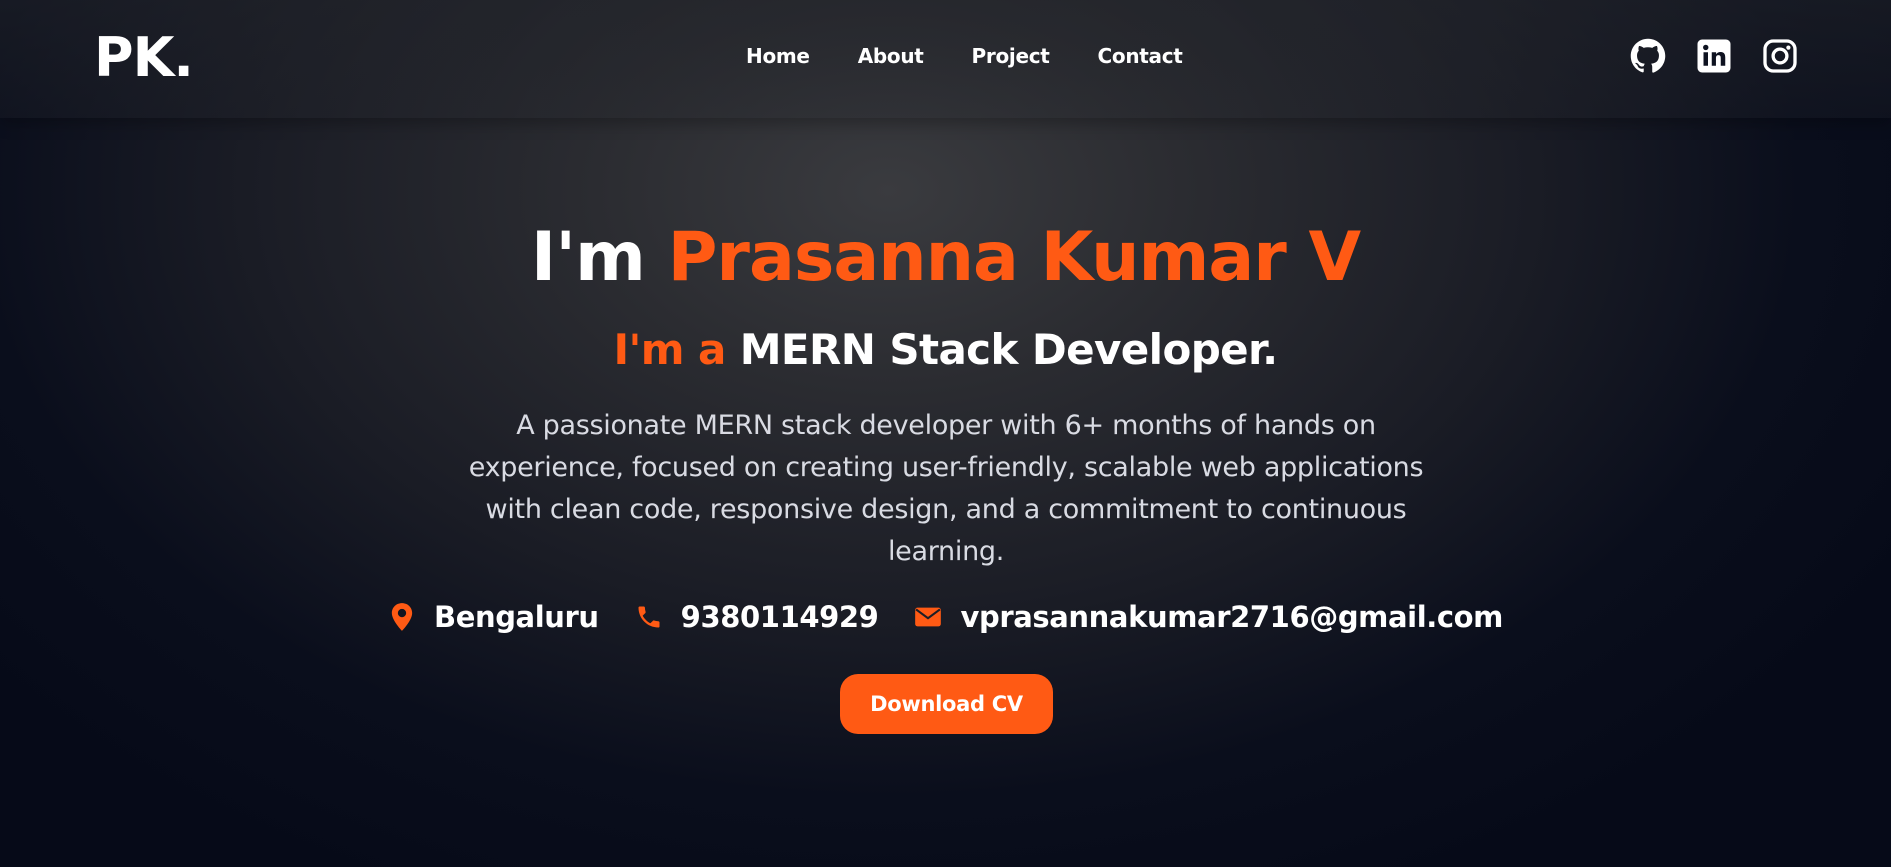 Image resolution: width=1891 pixels, height=867 pixels. What do you see at coordinates (780, 617) in the screenshot?
I see `phone-text: 9380114929` at bounding box center [780, 617].